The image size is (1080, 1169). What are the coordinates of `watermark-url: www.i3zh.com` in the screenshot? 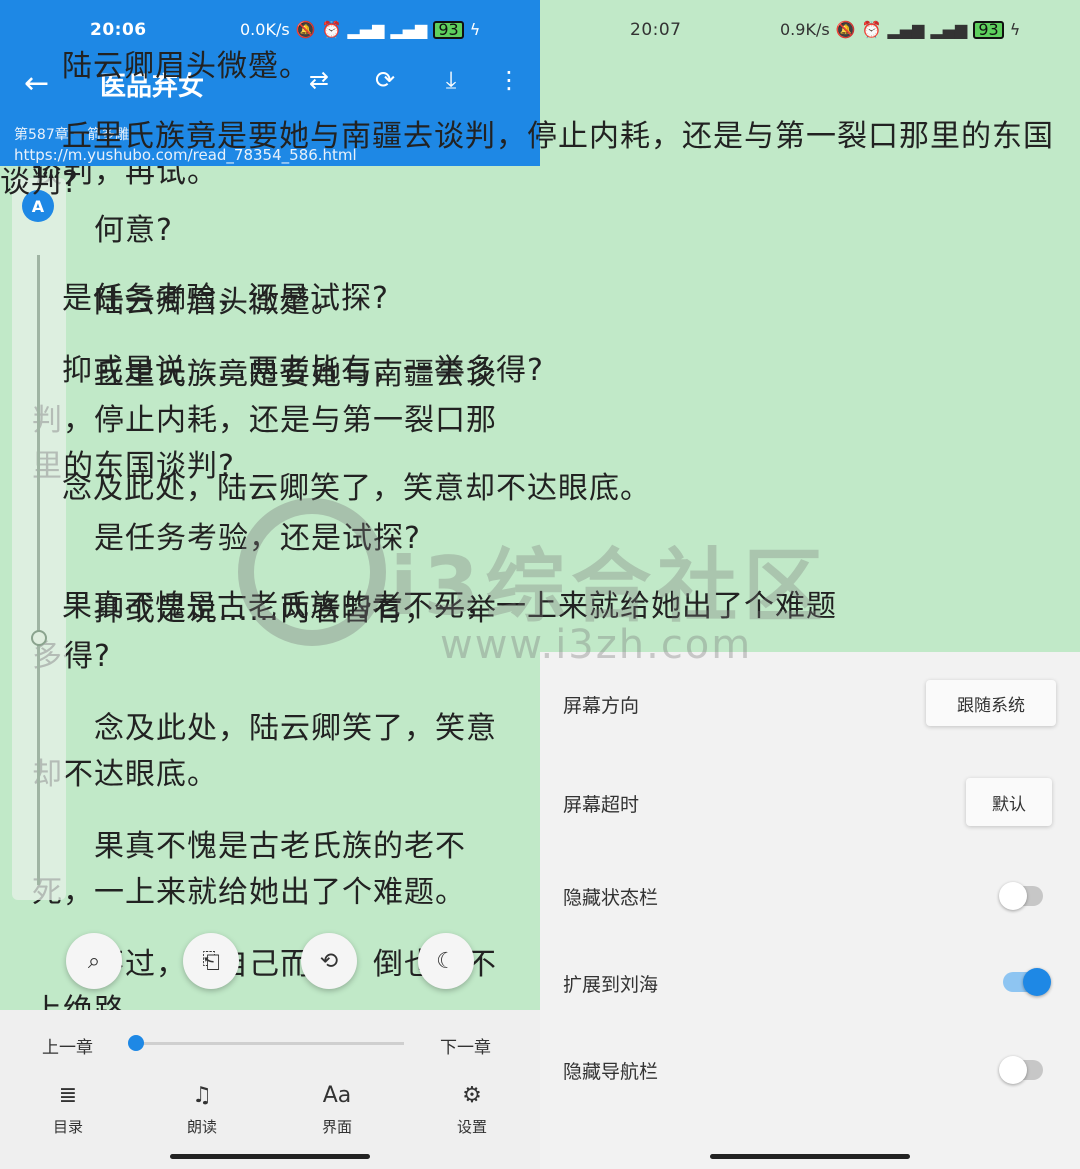 It's located at (596, 645).